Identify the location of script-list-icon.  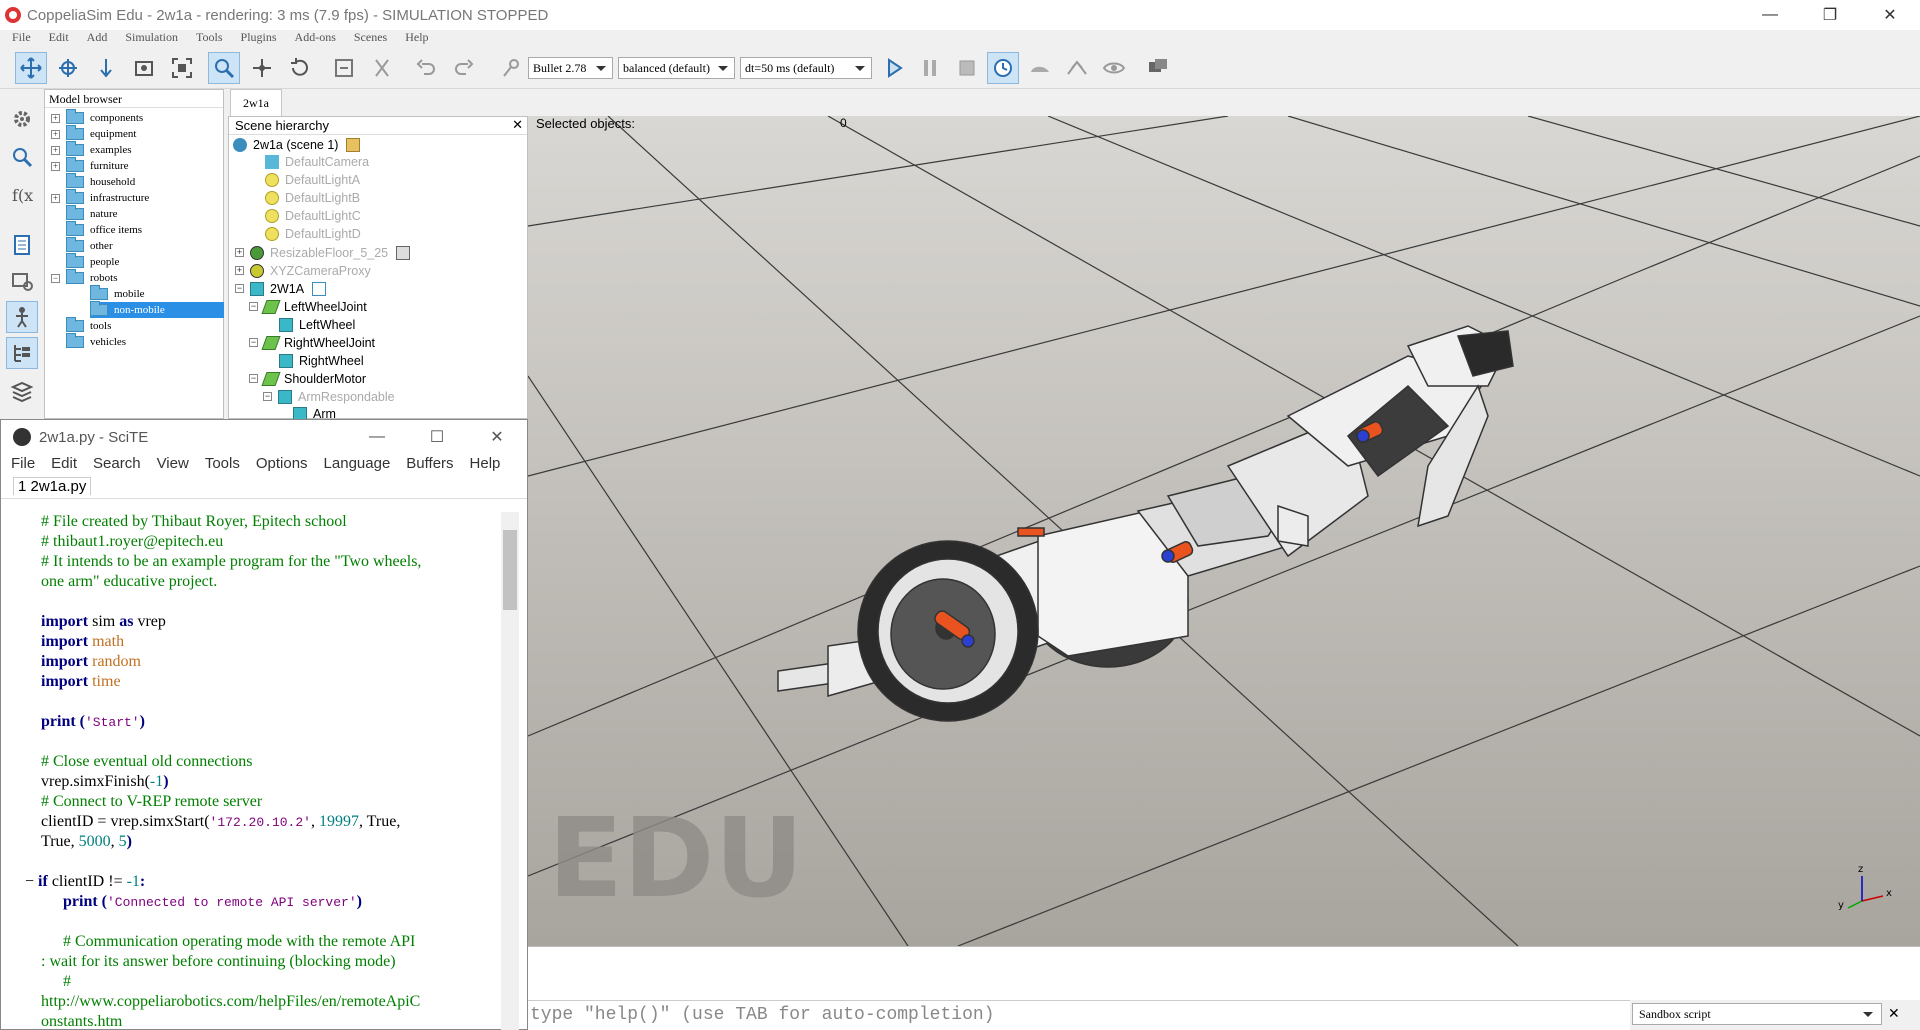
(22, 245).